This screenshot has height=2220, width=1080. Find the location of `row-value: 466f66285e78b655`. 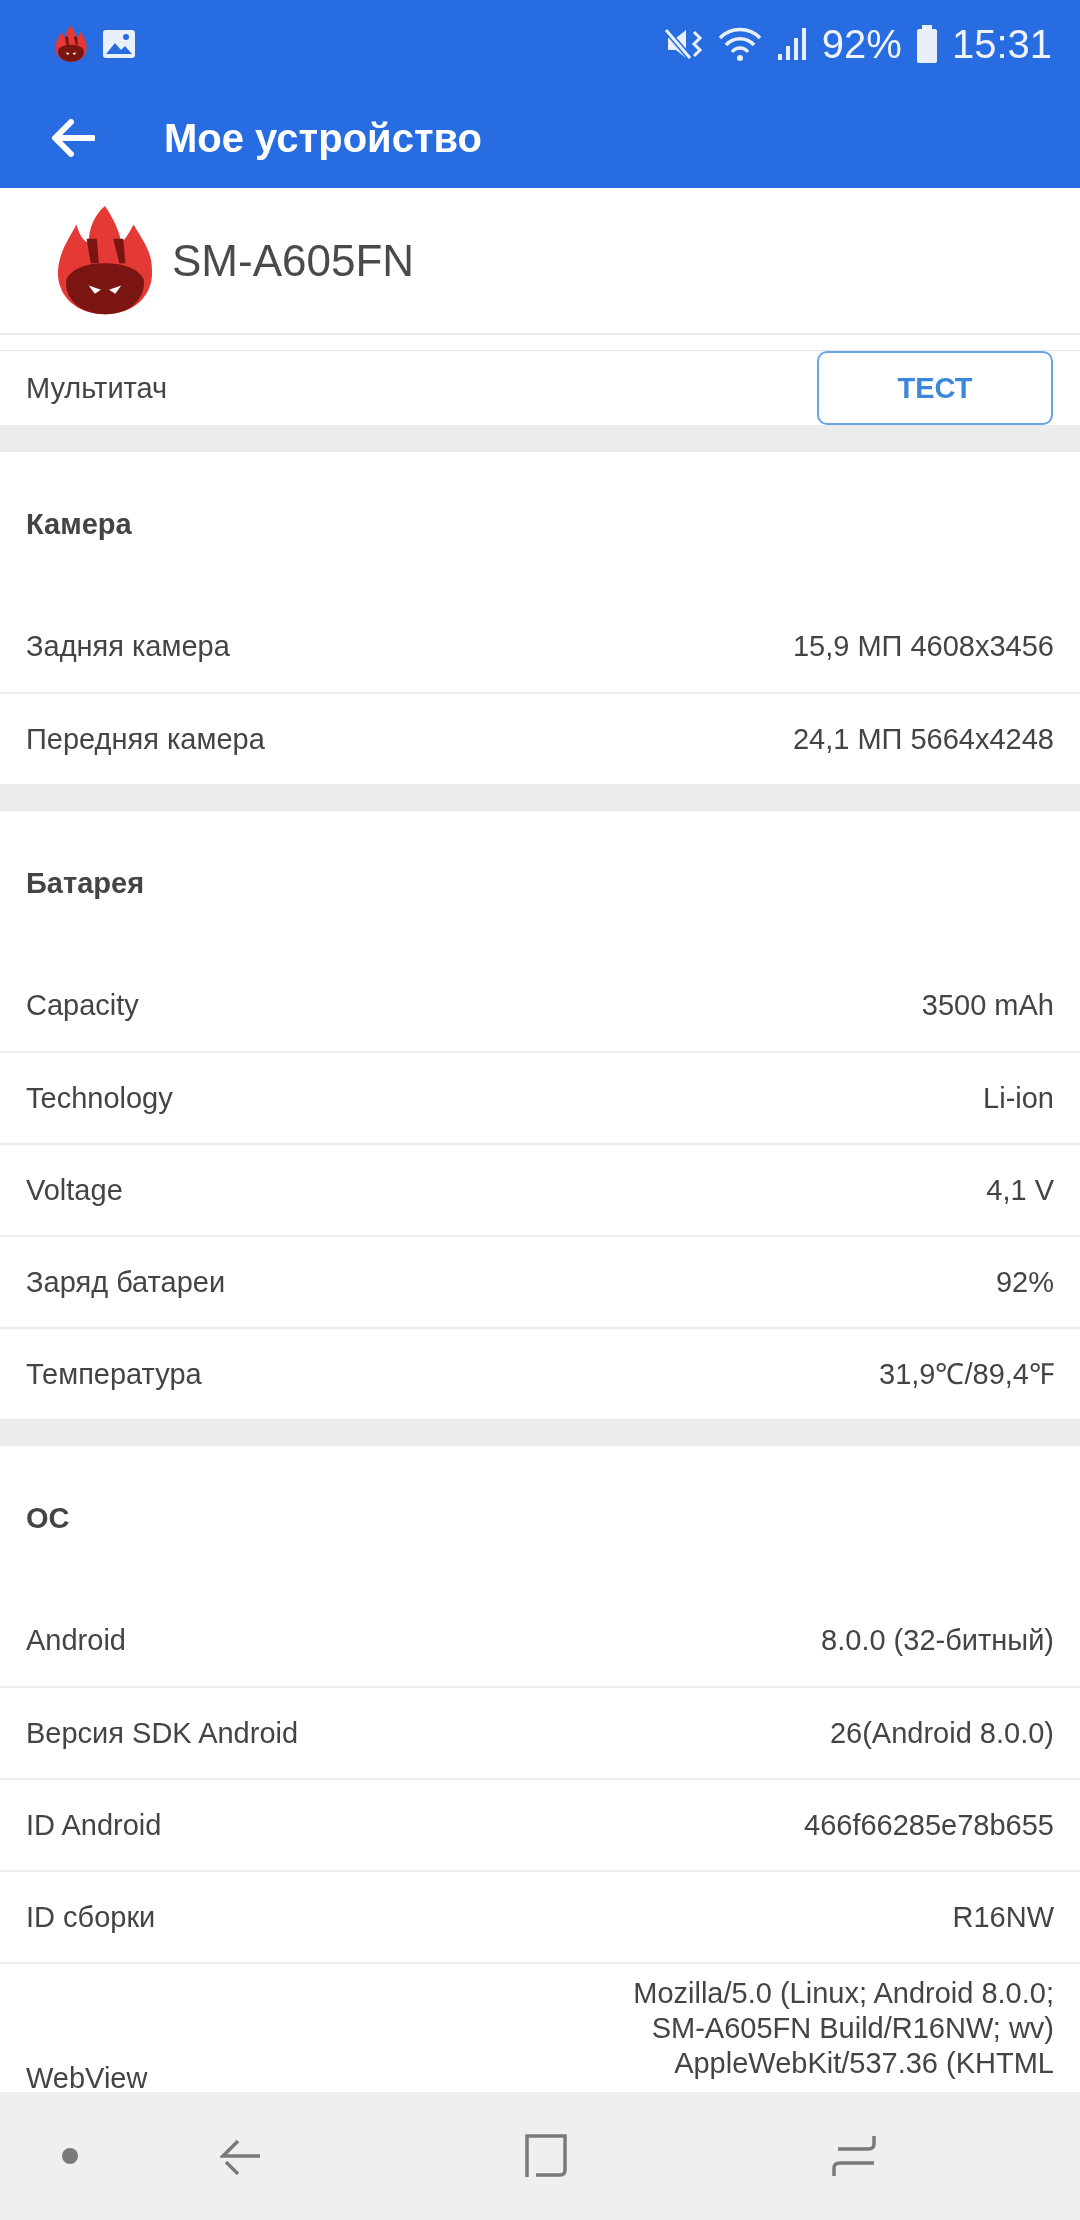

row-value: 466f66285e78b655 is located at coordinates (929, 1825).